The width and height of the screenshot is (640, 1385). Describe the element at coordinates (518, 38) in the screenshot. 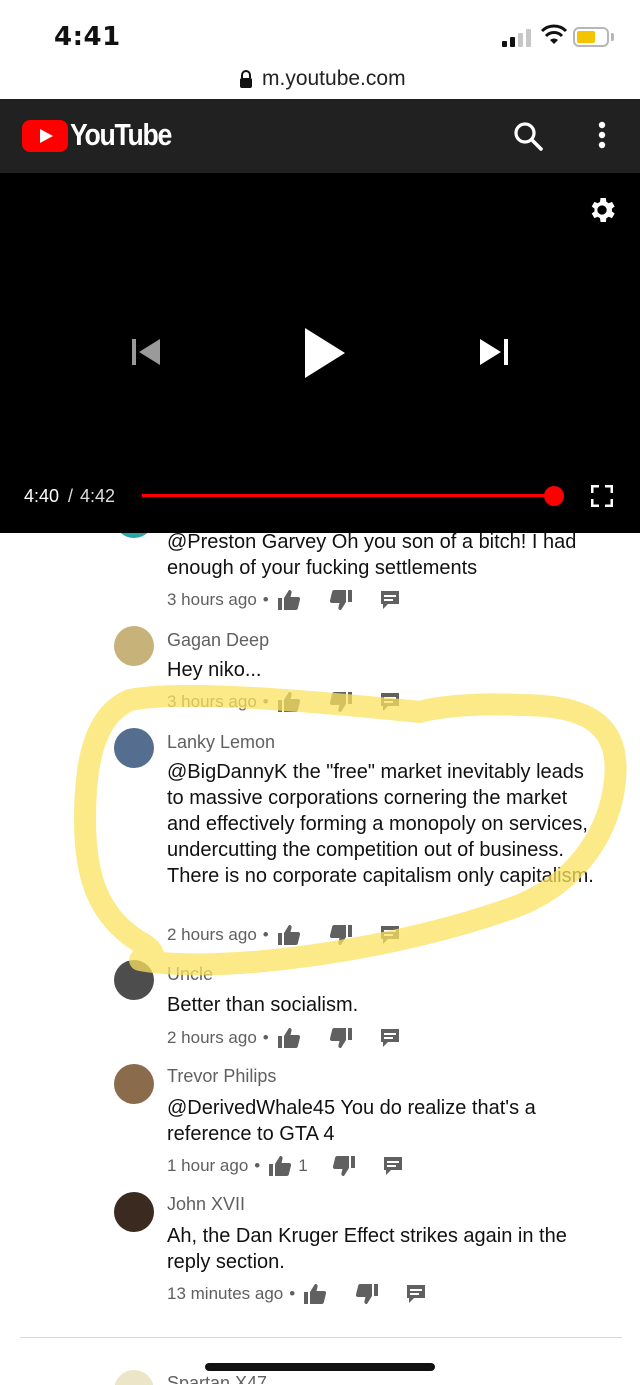

I see `signal-icon` at that location.